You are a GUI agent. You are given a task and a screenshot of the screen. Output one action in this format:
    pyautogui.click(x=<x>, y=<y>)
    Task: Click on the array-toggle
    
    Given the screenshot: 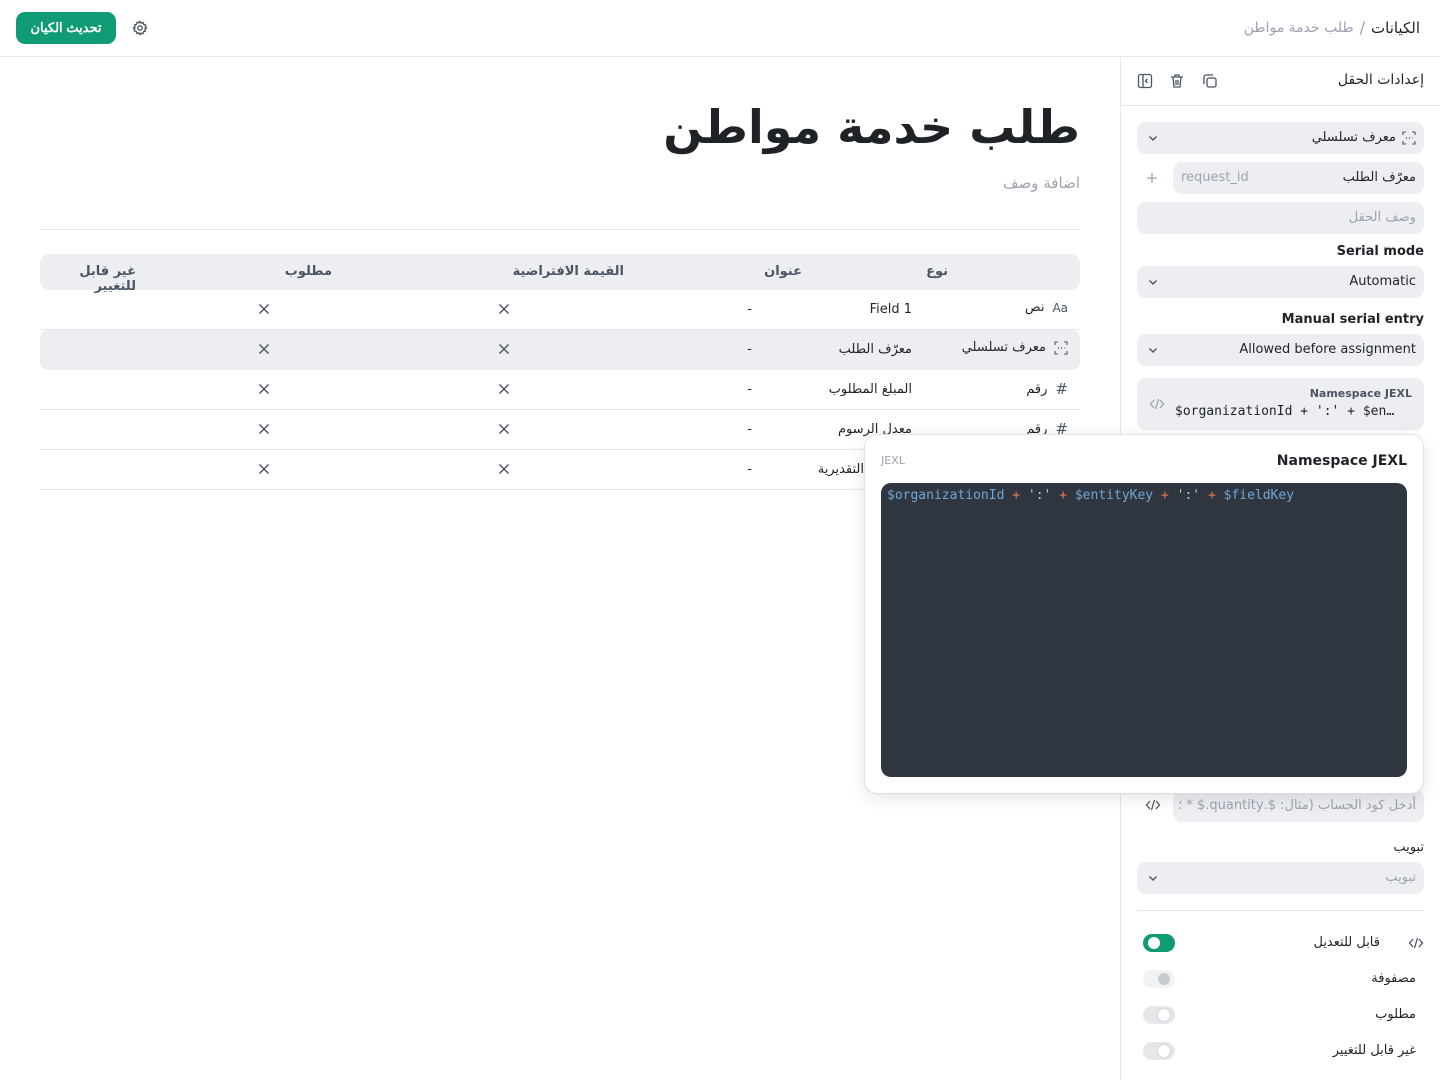 What is the action you would take?
    pyautogui.click(x=1159, y=979)
    